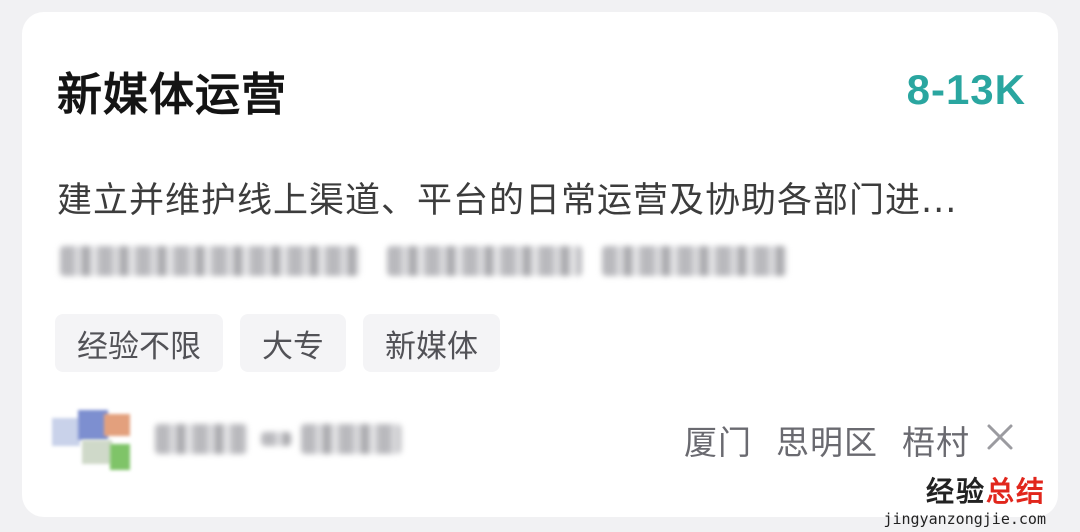  I want to click on close-icon, so click(1000, 437).